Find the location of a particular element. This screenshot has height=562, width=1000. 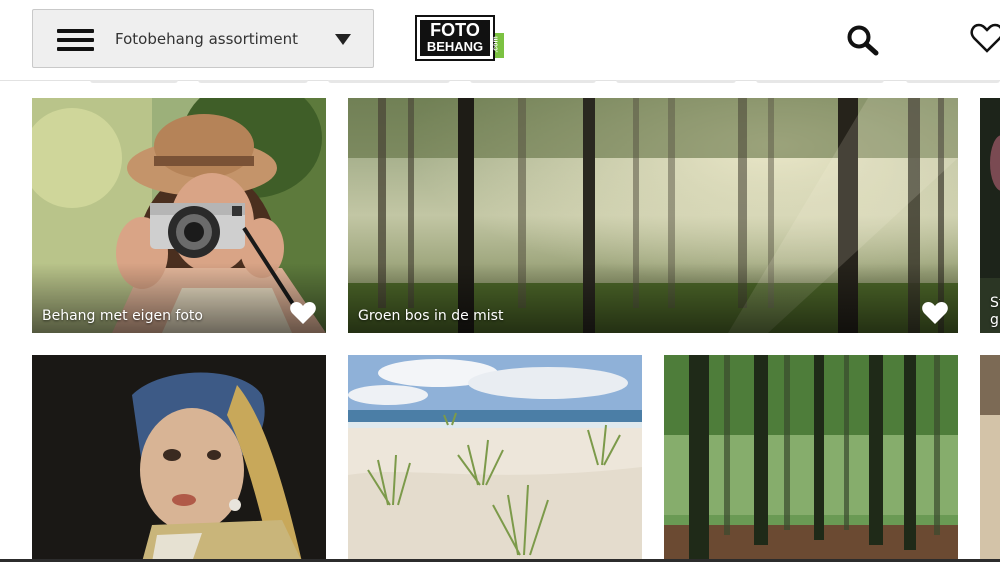

category-card: Behang met eigen foto is located at coordinates (179, 215).